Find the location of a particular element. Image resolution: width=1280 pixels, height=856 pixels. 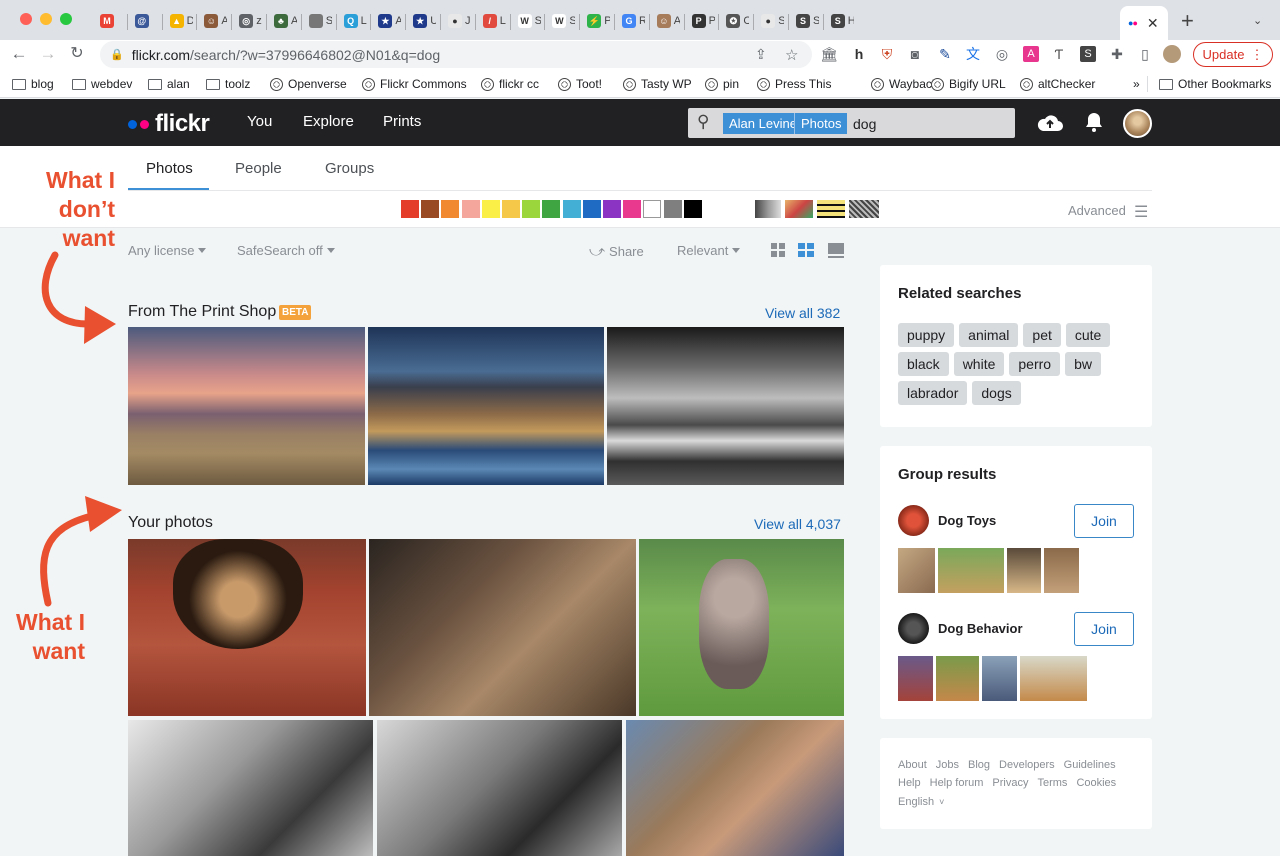

footer-link: Blog is located at coordinates (979, 765).